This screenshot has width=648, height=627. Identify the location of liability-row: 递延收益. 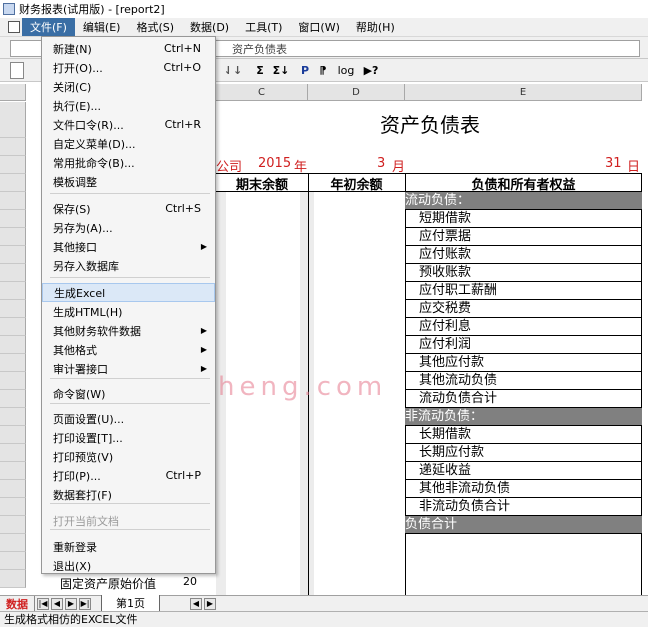
(523, 471).